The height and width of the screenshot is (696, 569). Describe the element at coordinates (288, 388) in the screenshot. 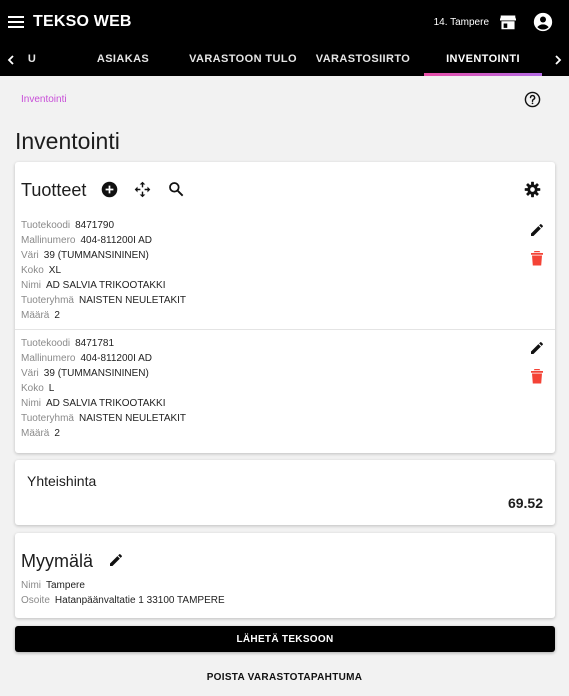

I see `size-row: Koko L` at that location.